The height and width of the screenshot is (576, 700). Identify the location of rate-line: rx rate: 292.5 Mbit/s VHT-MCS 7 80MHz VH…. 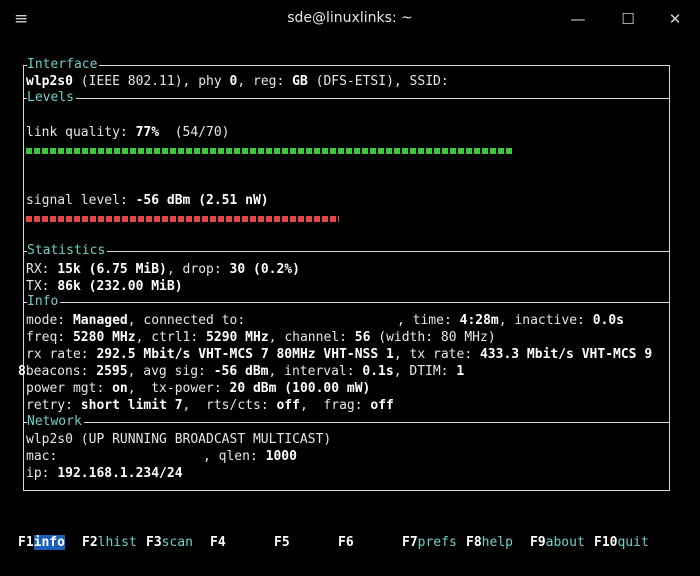
(339, 354).